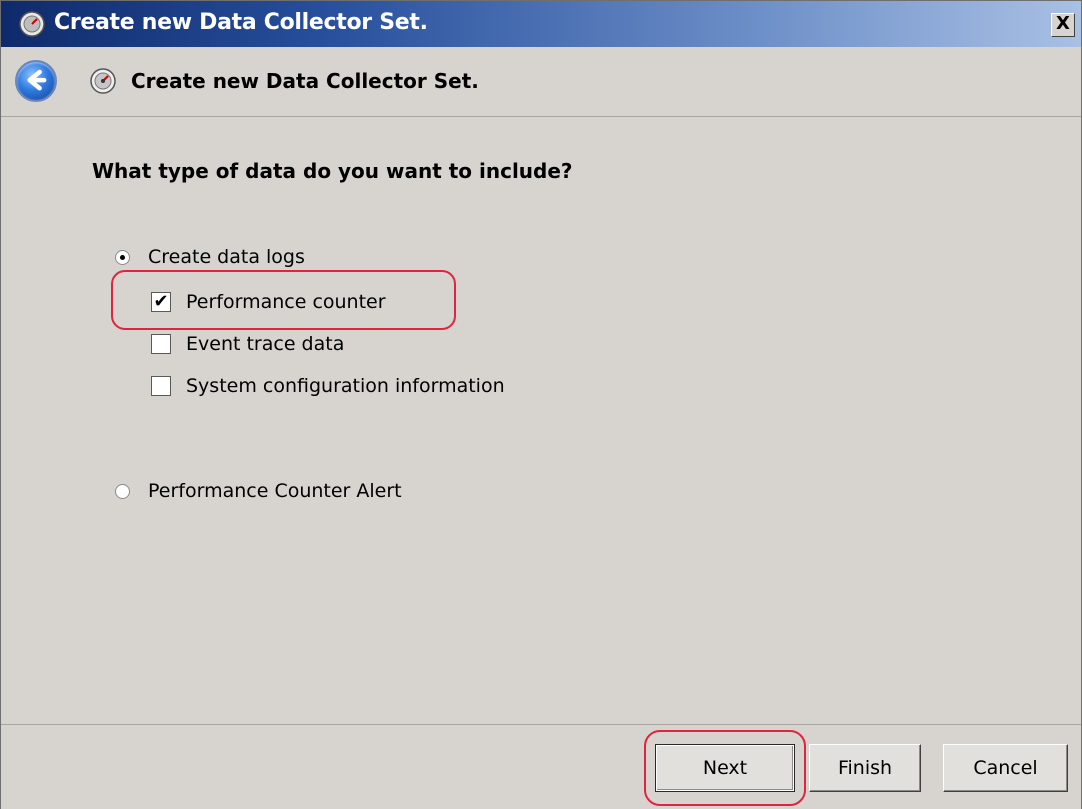 The image size is (1082, 809). Describe the element at coordinates (1005, 768) in the screenshot. I see `cancel-button: Cancel` at that location.